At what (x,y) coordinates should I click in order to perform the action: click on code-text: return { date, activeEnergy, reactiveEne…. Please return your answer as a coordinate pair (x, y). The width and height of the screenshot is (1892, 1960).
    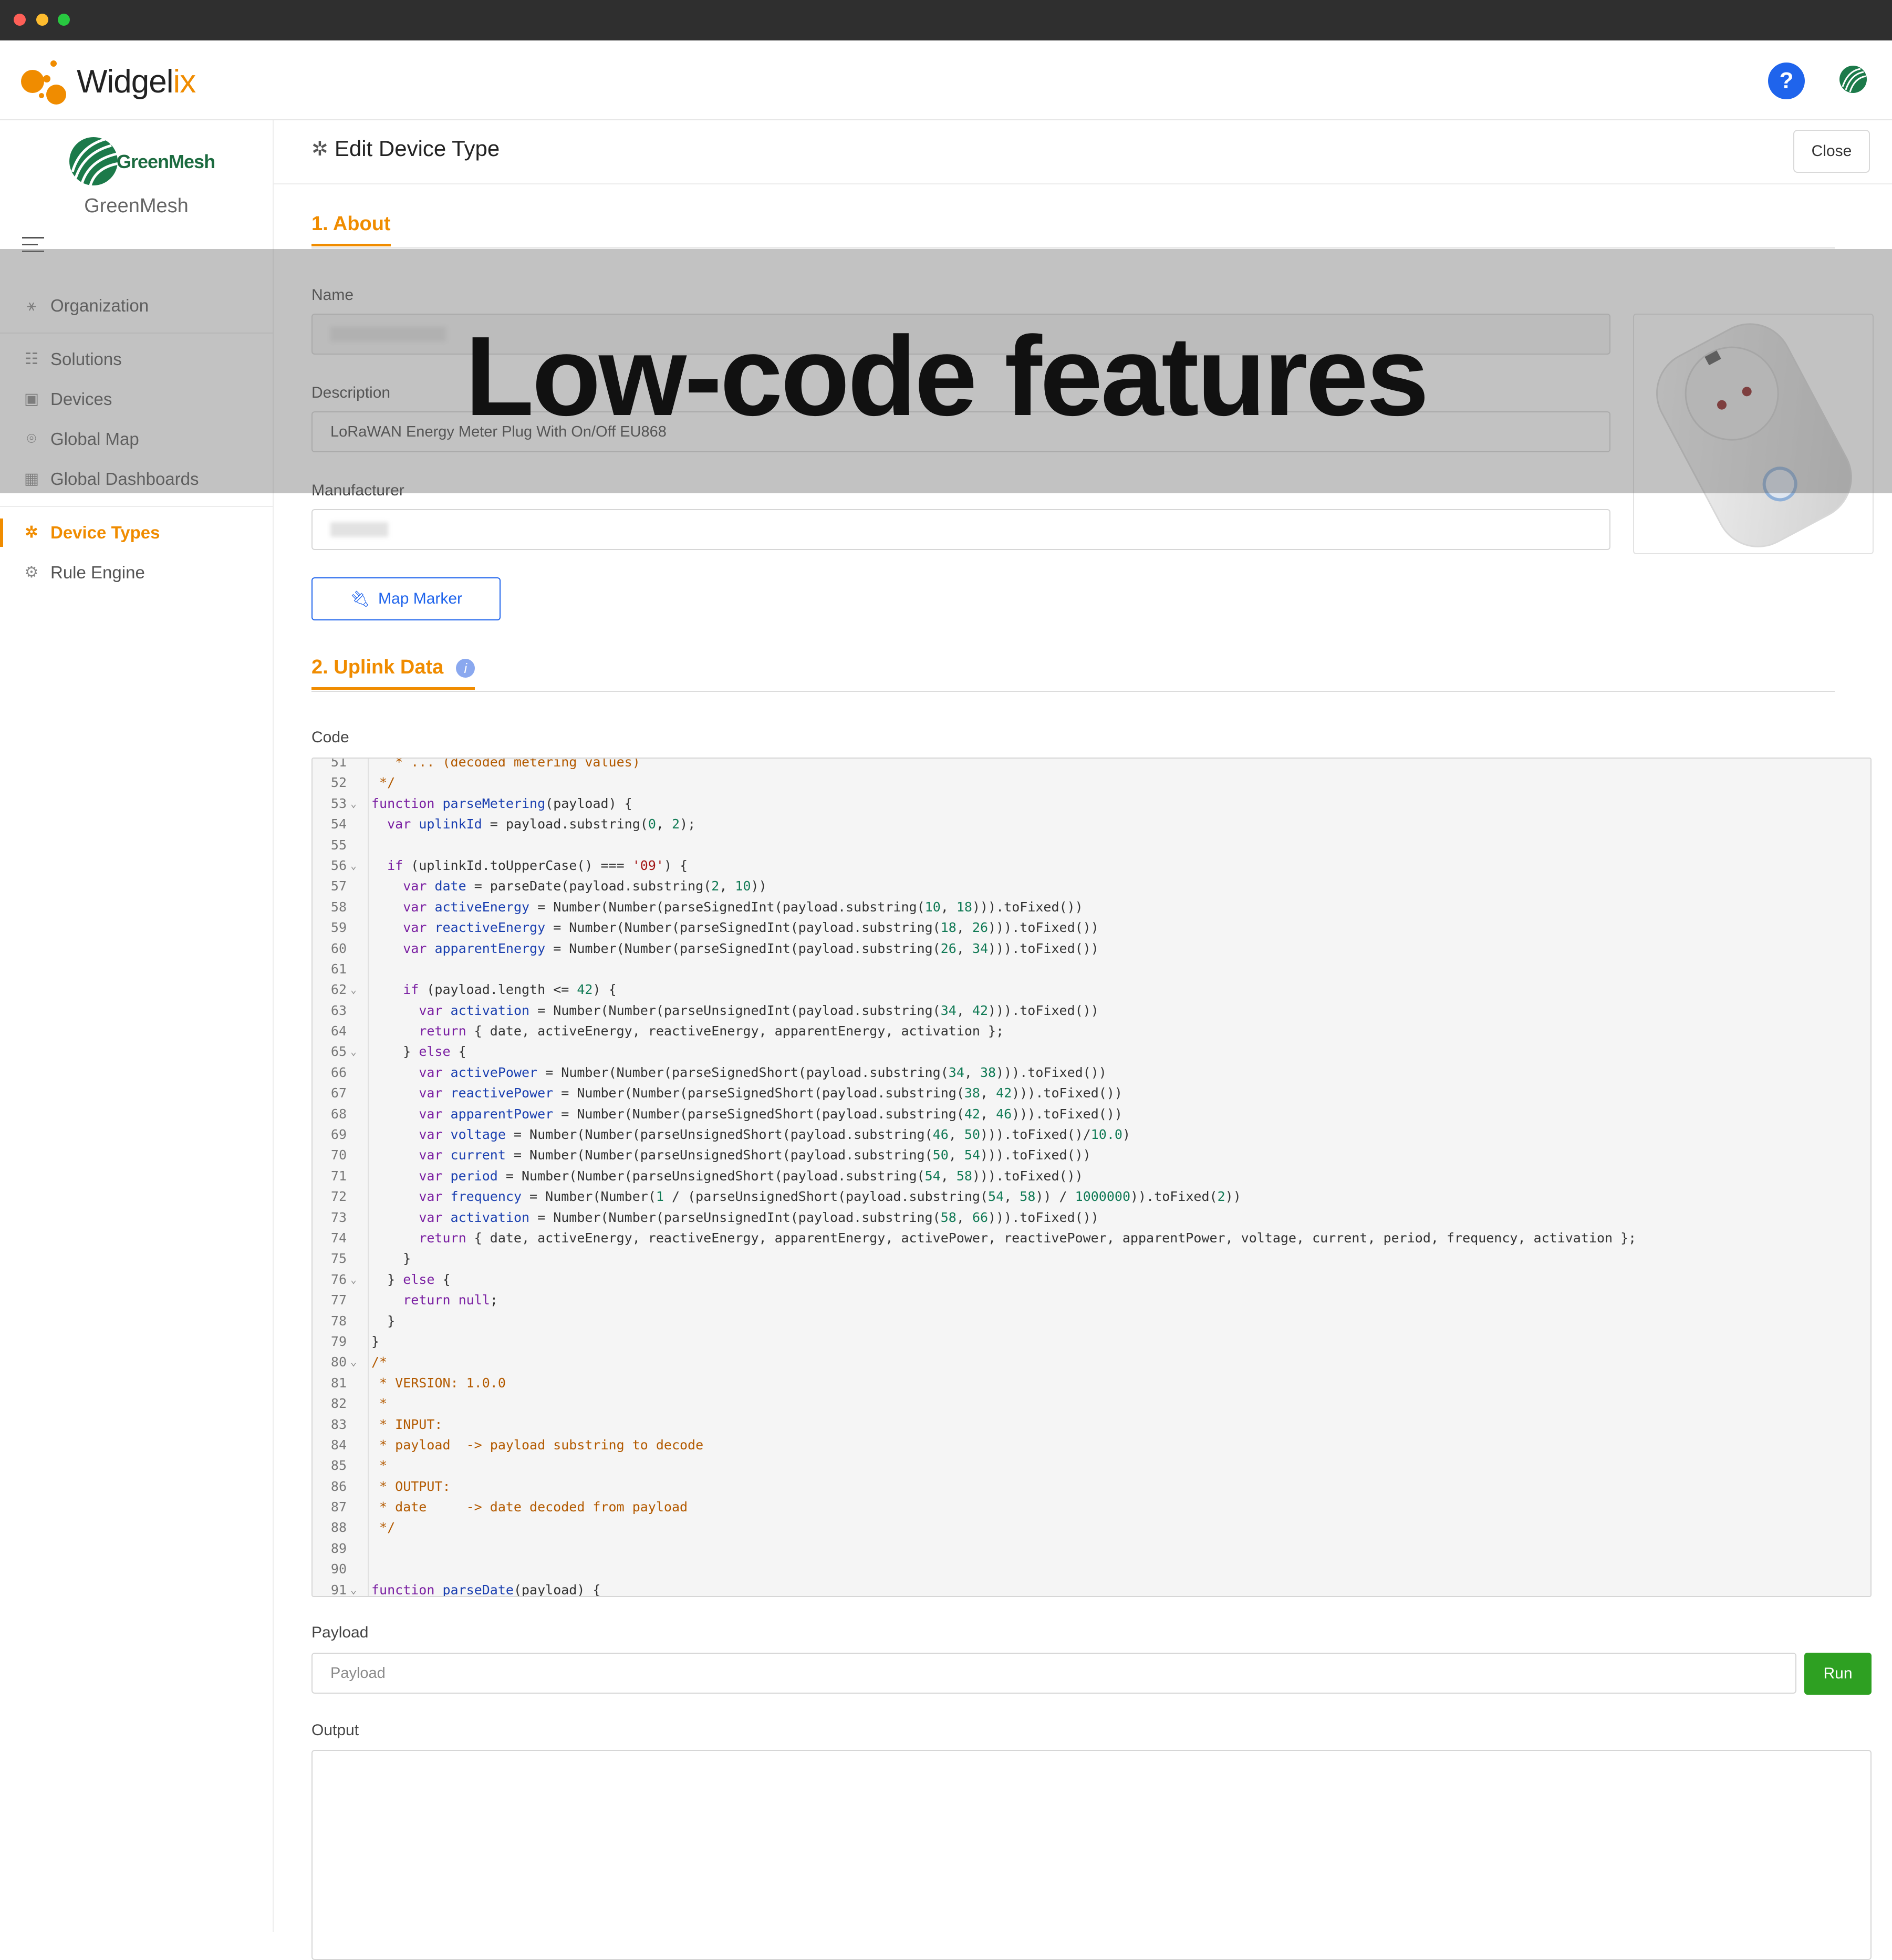
    Looking at the image, I should click on (1028, 1238).